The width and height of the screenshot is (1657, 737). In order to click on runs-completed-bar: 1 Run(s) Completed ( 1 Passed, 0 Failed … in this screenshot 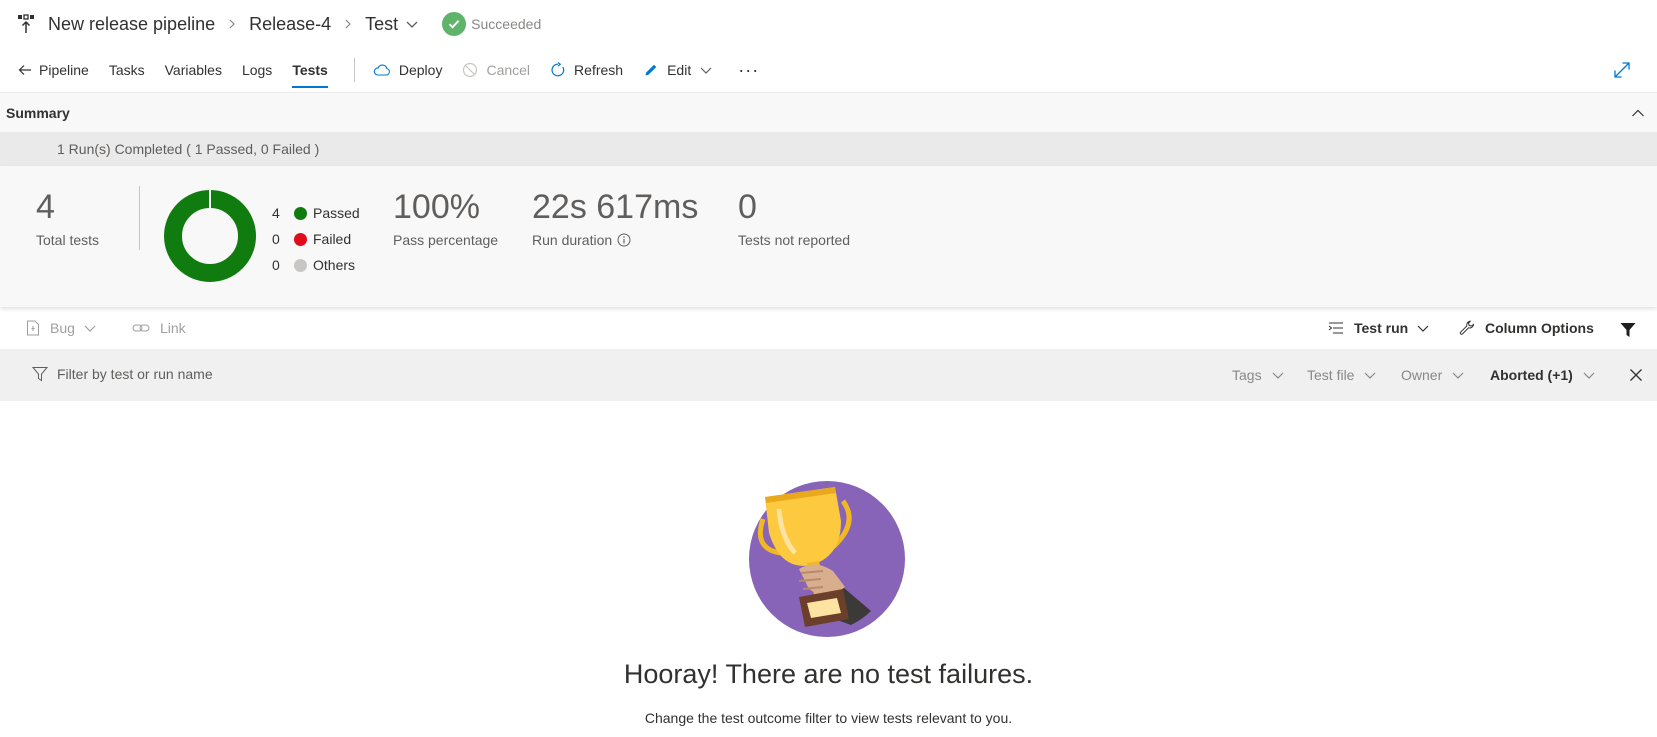, I will do `click(828, 149)`.